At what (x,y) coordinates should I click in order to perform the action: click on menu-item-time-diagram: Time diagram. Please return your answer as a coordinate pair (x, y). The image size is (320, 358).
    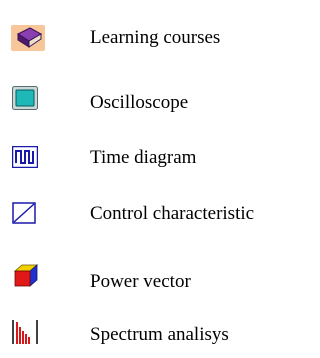
    Looking at the image, I should click on (141, 163).